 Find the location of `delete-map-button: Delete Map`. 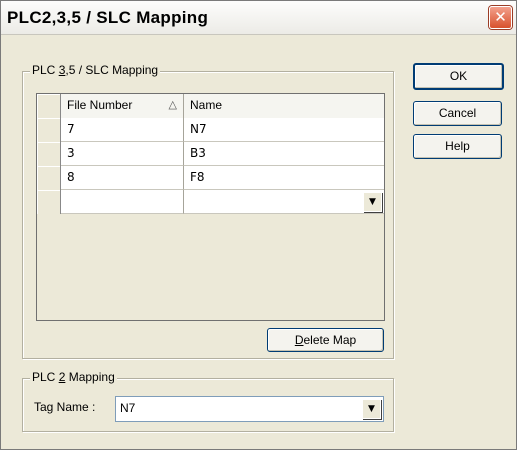

delete-map-button: Delete Map is located at coordinates (325, 340).